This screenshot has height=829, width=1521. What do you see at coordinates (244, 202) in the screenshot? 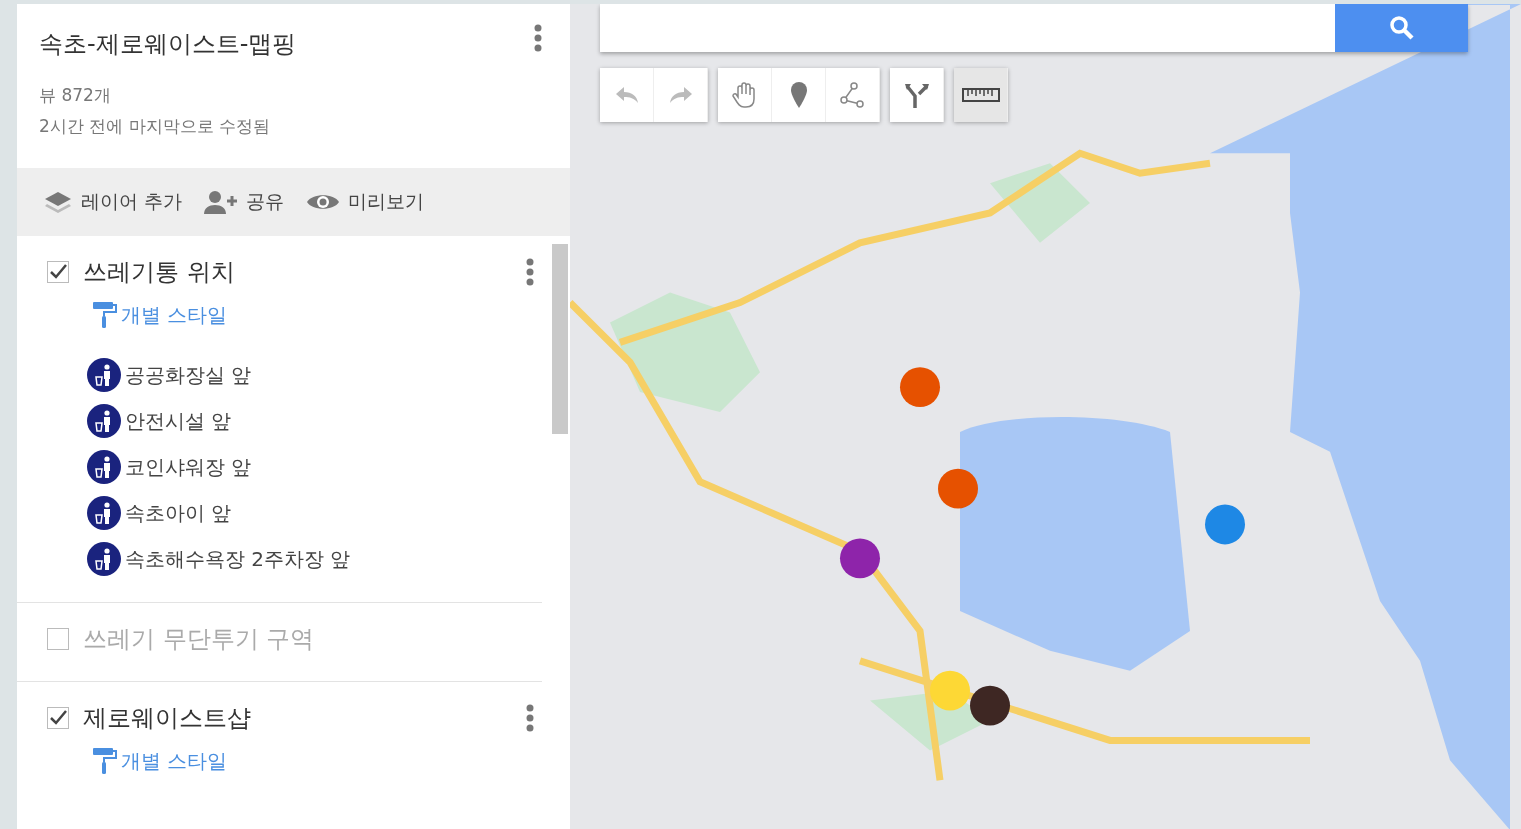
I see `share-button: 공유` at bounding box center [244, 202].